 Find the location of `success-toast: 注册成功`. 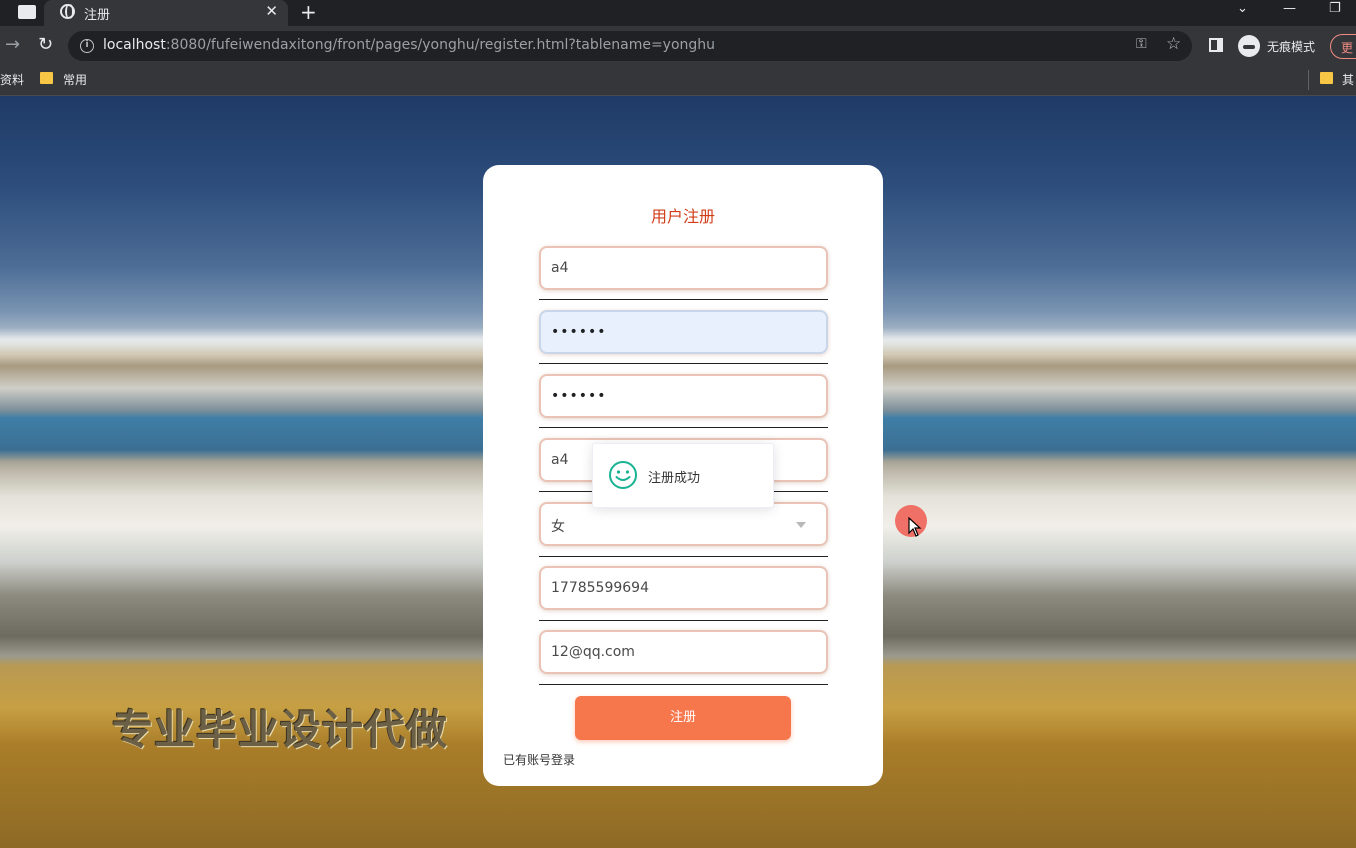

success-toast: 注册成功 is located at coordinates (683, 475).